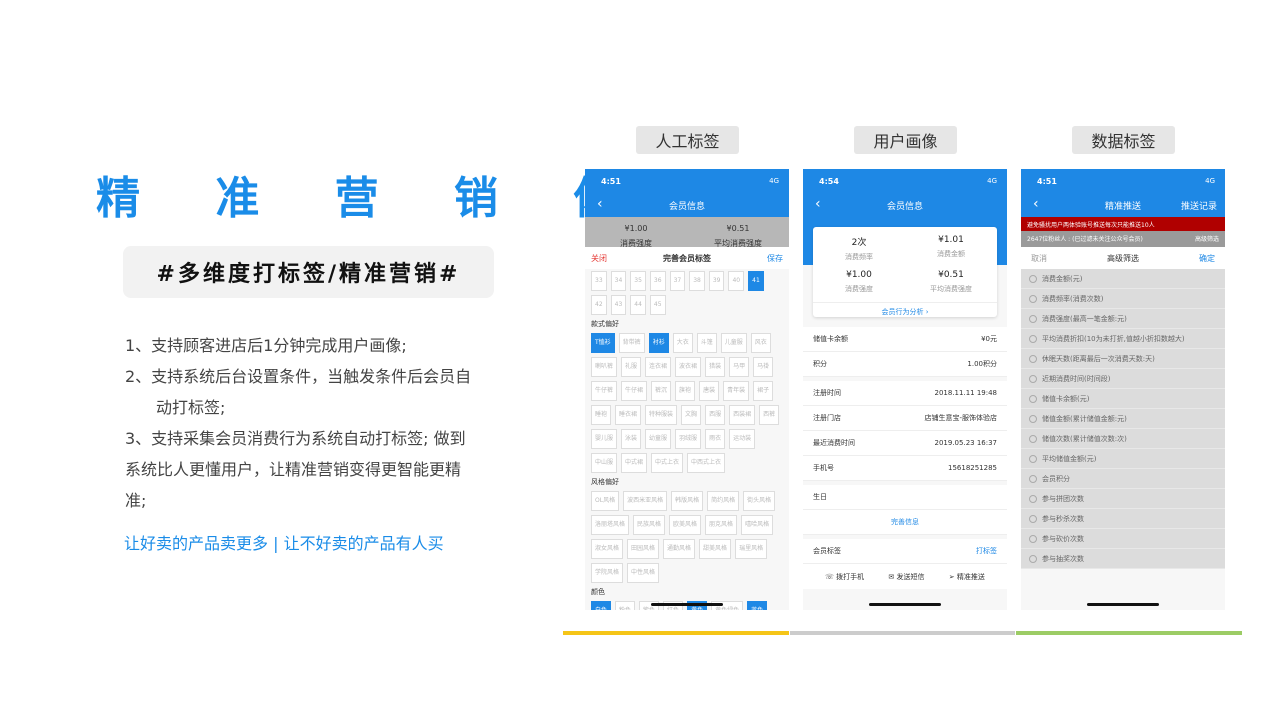 This screenshot has width=1280, height=720. Describe the element at coordinates (657, 281) in the screenshot. I see `tag-chip: 36` at that location.